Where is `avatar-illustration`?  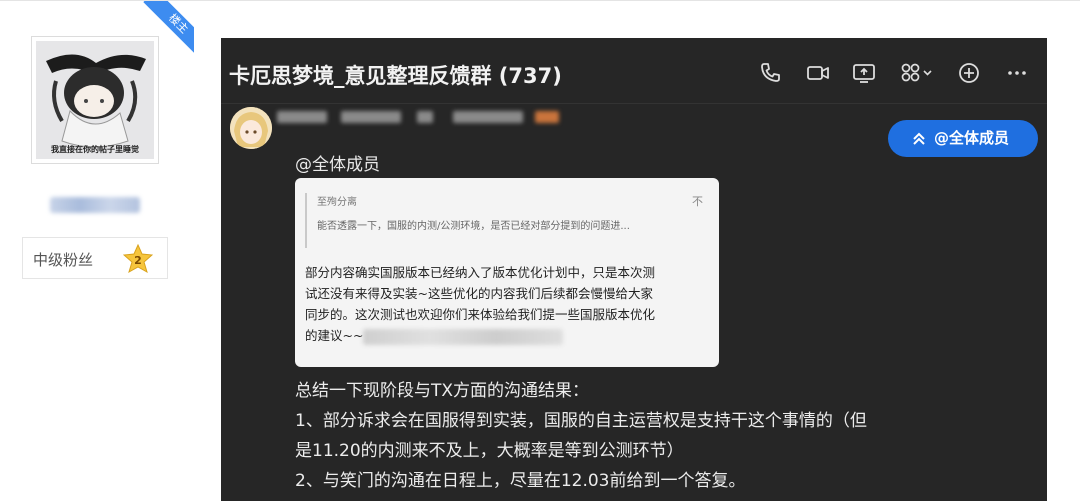 avatar-illustration is located at coordinates (95, 100).